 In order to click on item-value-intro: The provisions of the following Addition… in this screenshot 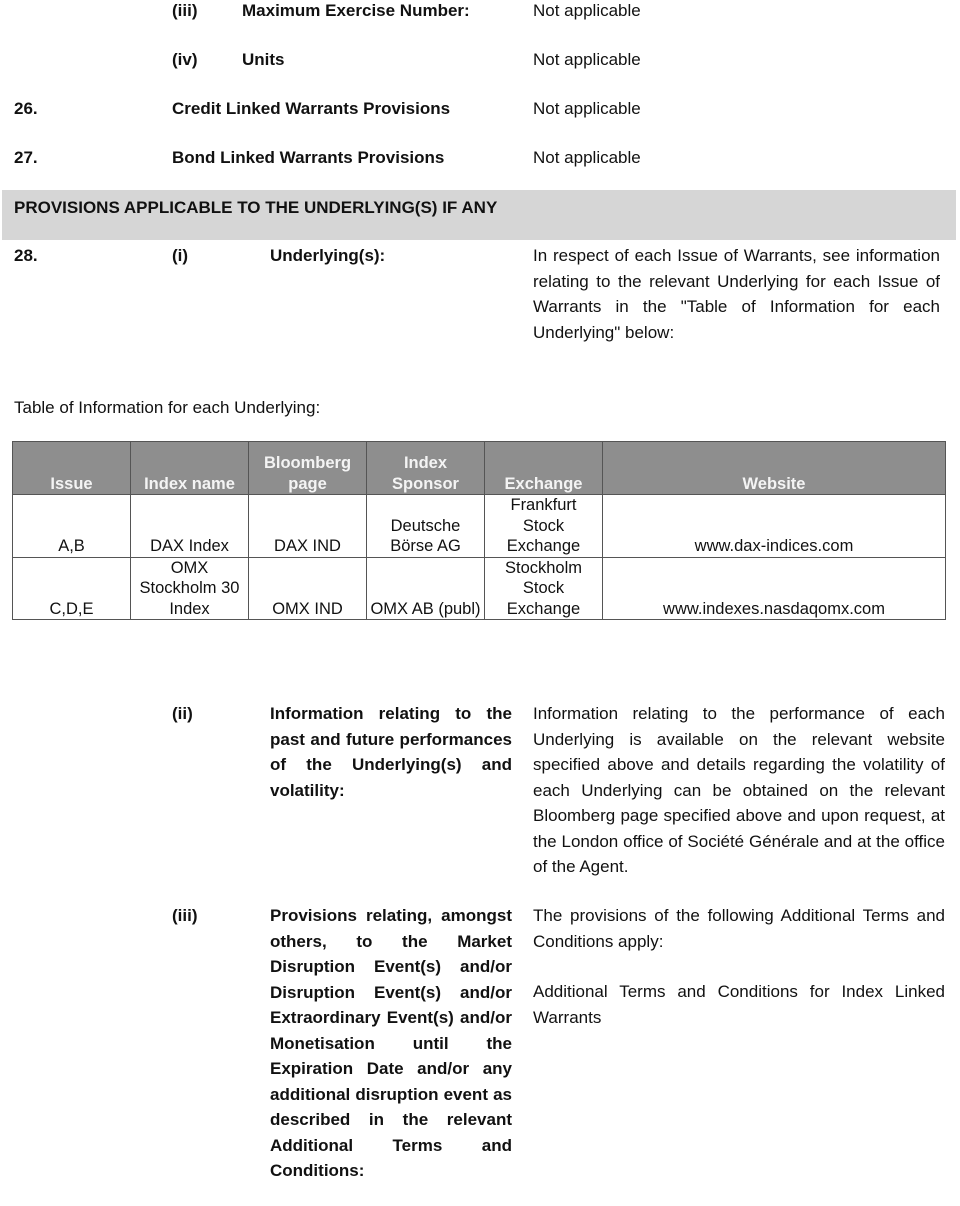, I will do `click(739, 928)`.